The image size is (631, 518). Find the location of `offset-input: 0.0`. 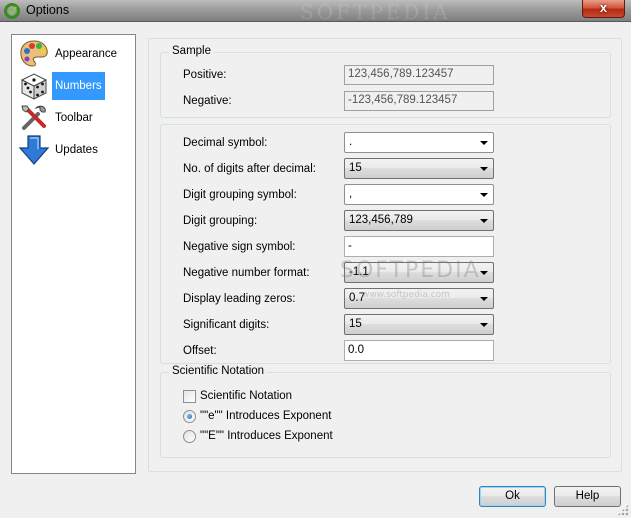

offset-input: 0.0 is located at coordinates (419, 350).